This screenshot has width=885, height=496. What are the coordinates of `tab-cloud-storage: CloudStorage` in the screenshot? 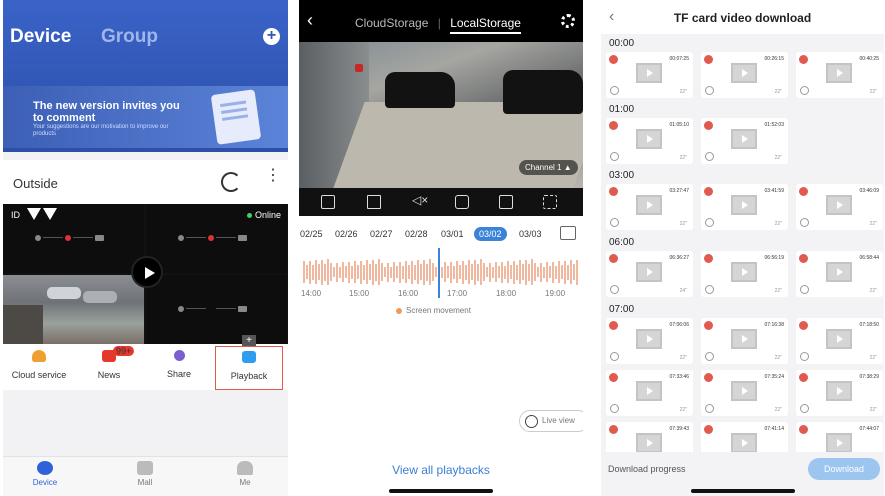 It's located at (391, 23).